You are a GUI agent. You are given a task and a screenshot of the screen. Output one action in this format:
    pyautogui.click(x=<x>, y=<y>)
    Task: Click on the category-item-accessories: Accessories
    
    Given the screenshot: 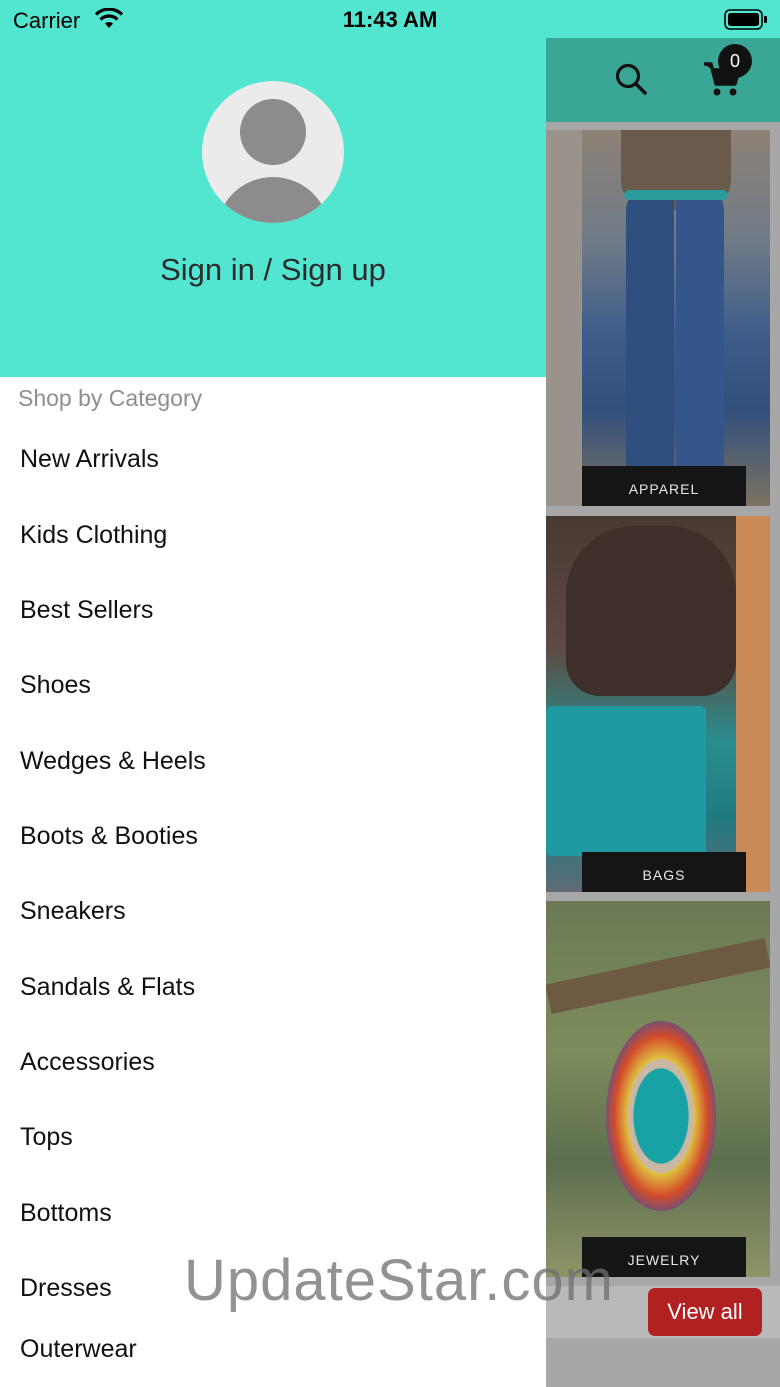 What is the action you would take?
    pyautogui.click(x=273, y=1062)
    